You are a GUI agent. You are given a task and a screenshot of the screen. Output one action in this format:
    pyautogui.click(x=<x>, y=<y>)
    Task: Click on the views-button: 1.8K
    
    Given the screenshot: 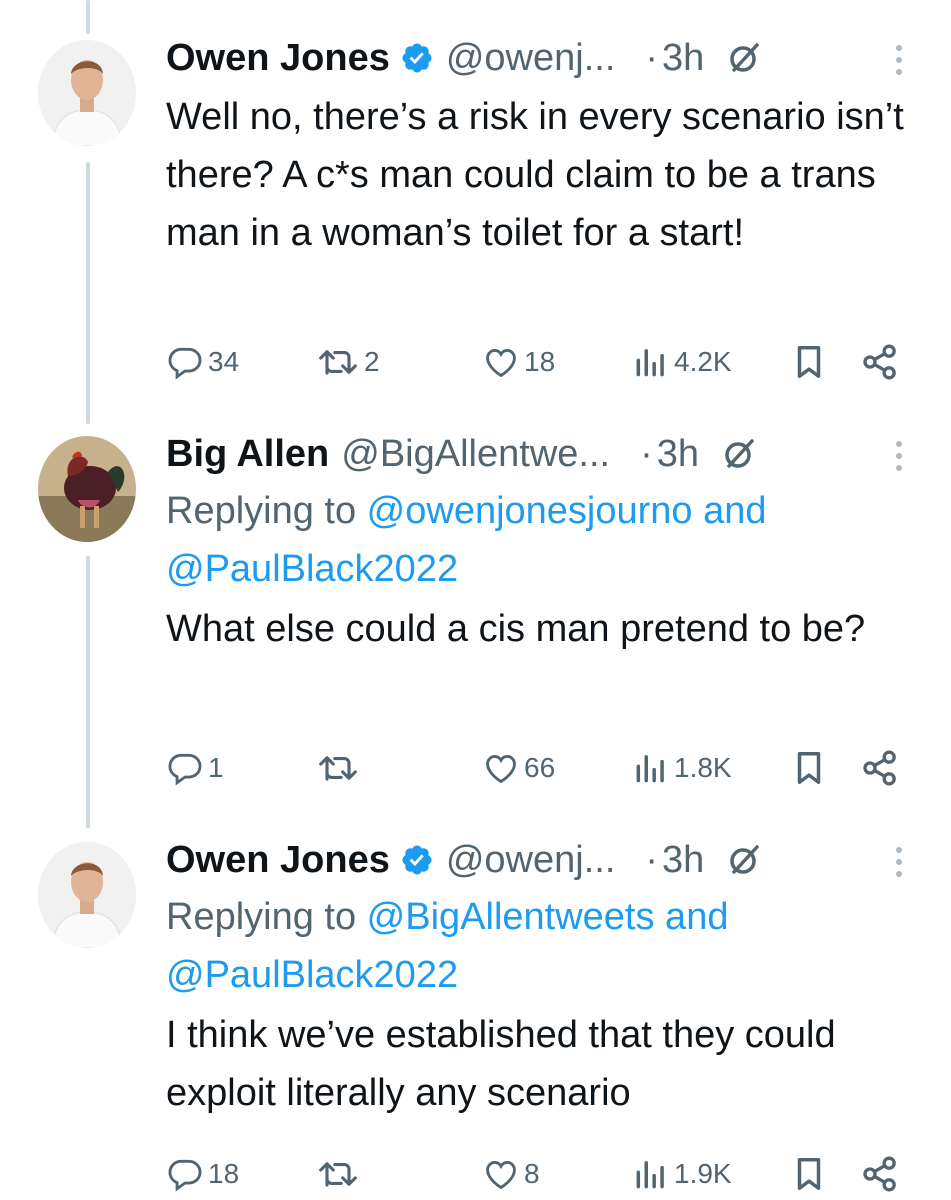 What is the action you would take?
    pyautogui.click(x=682, y=768)
    